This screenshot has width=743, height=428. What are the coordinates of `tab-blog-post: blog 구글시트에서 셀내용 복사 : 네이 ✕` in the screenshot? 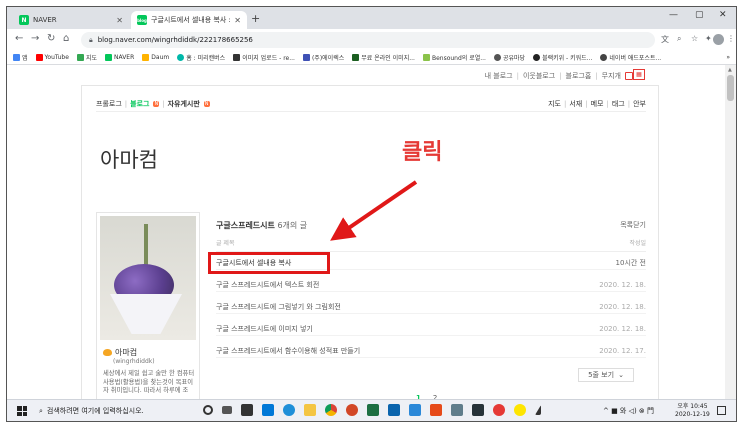 It's located at (189, 20).